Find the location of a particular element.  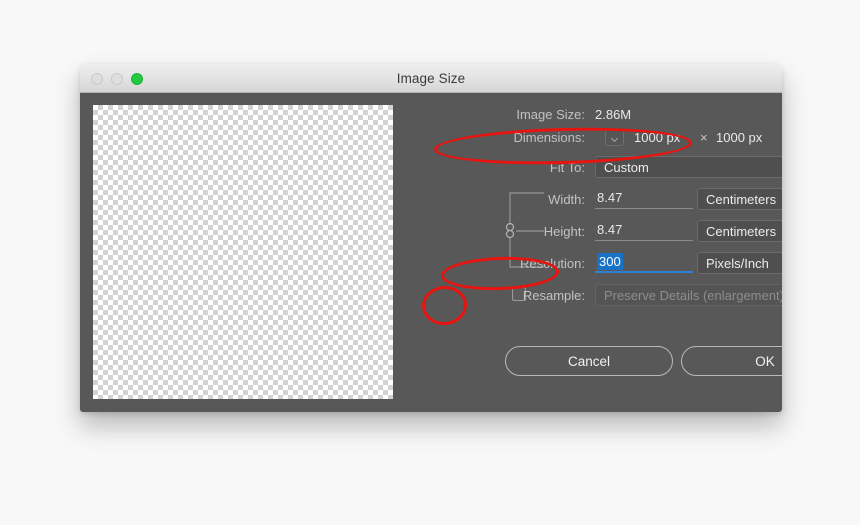

resolution-unit-value: Pixels/Inch is located at coordinates (737, 263).